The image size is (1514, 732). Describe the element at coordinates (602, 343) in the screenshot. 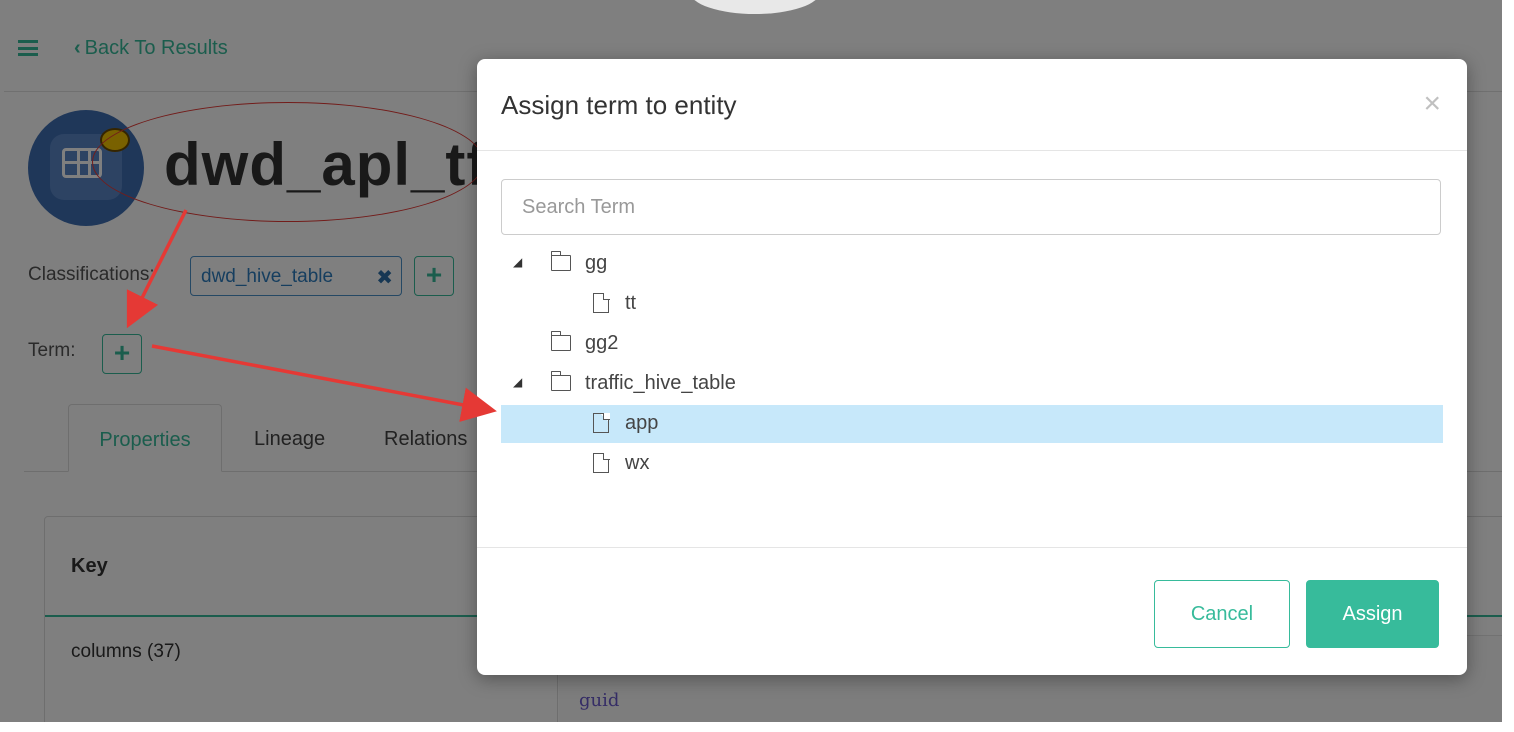

I see `tree-node-label: gg2` at that location.